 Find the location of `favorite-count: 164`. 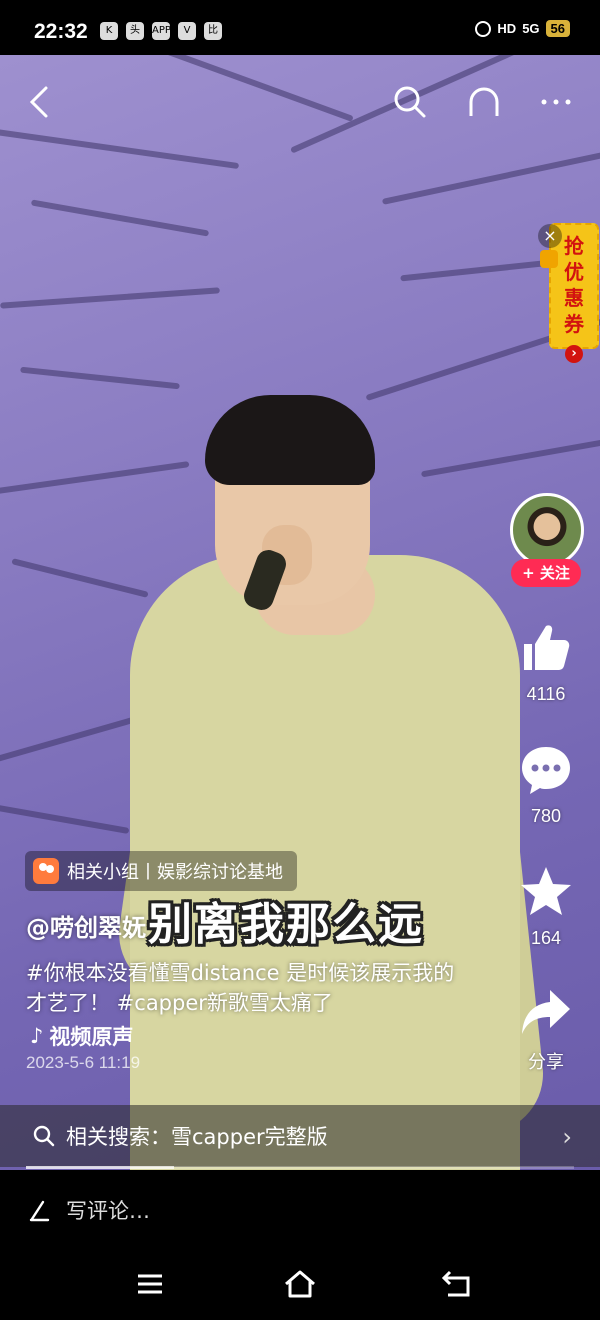

favorite-count: 164 is located at coordinates (546, 938).